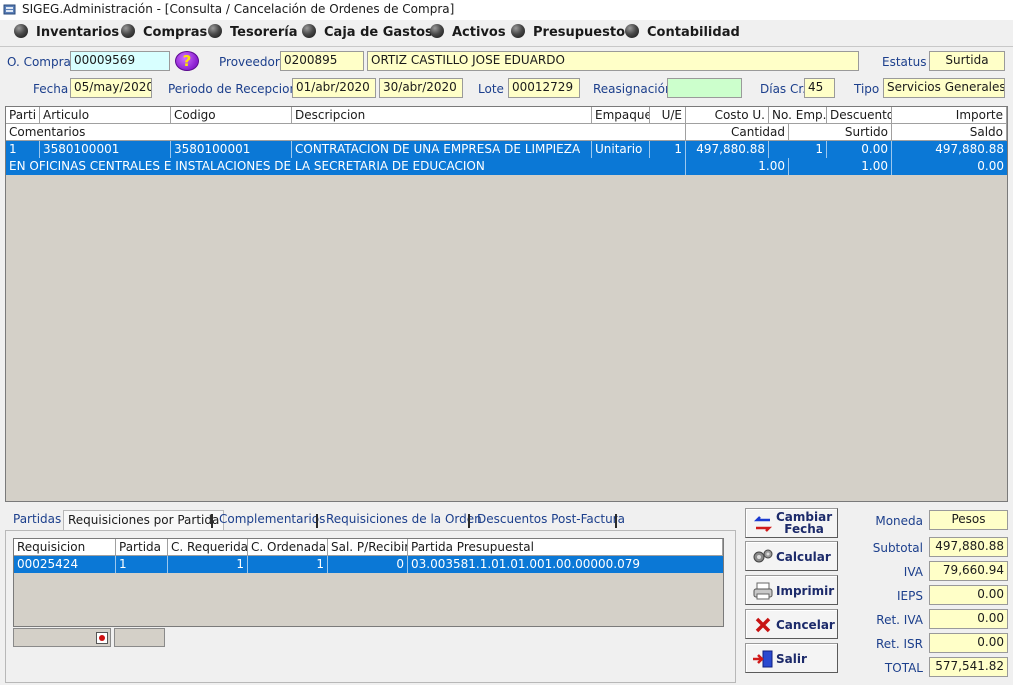 The height and width of the screenshot is (685, 1013). What do you see at coordinates (819, 88) in the screenshot?
I see `dias-credito-field: 45` at bounding box center [819, 88].